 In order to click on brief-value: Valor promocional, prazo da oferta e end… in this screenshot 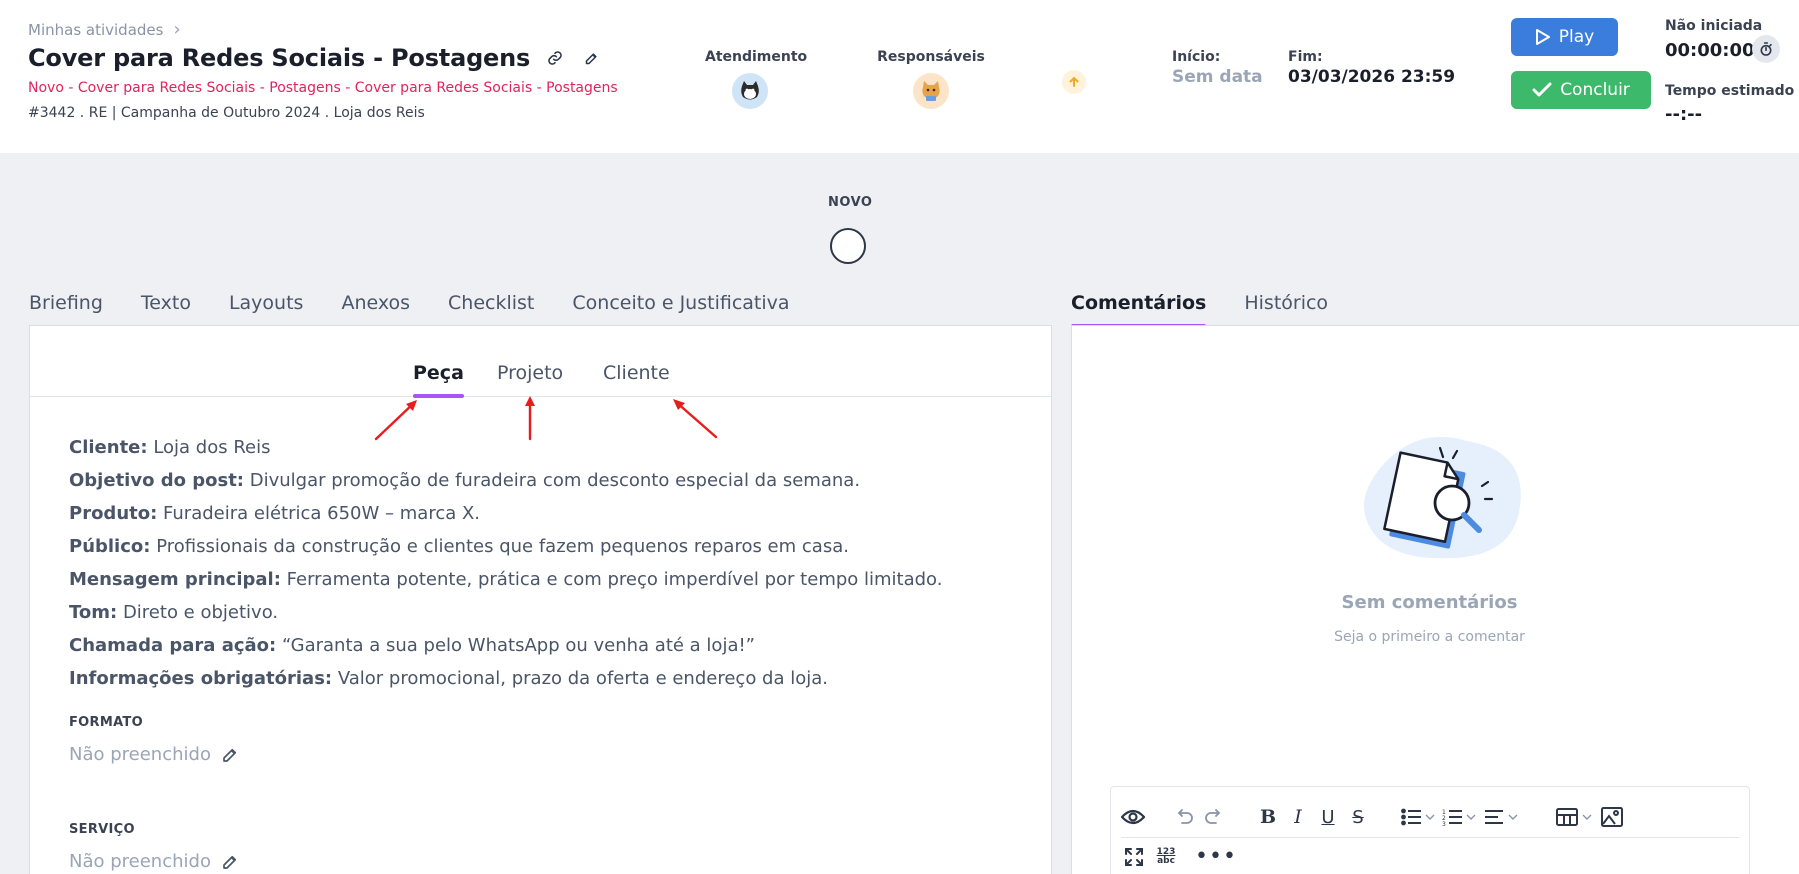, I will do `click(580, 678)`.